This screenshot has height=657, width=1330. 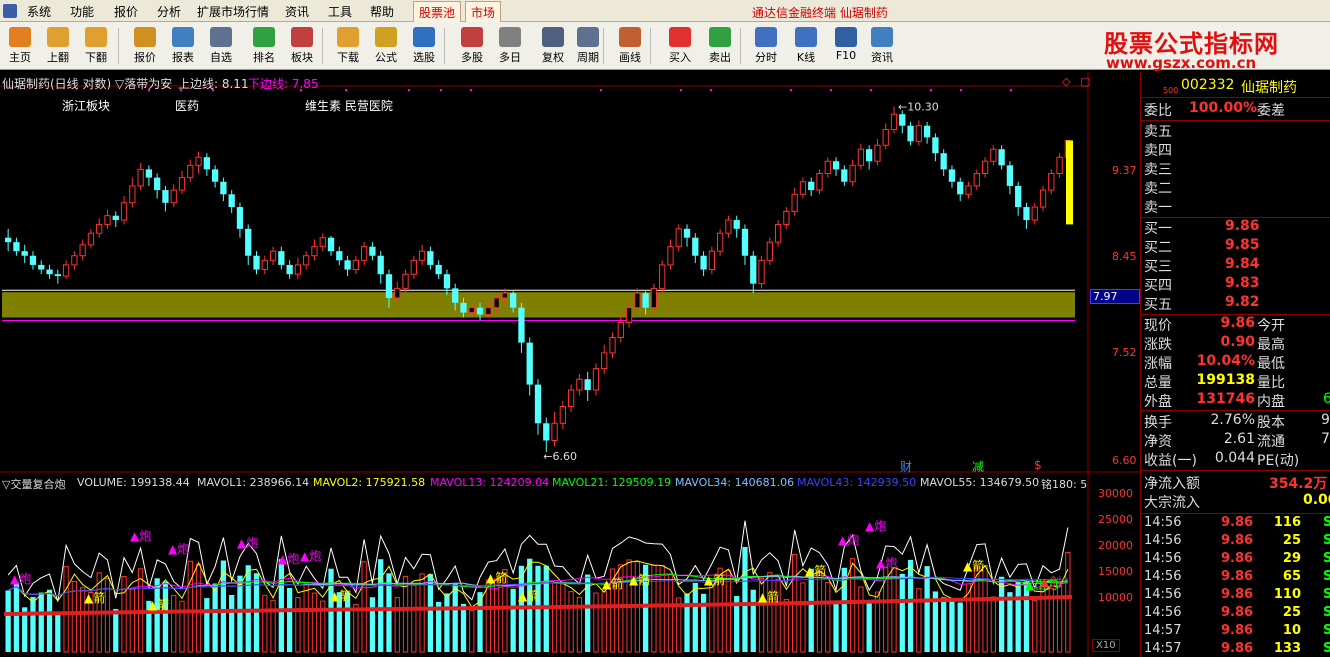 I want to click on toolbar-button-multi-stock: 多股, so click(x=472, y=46).